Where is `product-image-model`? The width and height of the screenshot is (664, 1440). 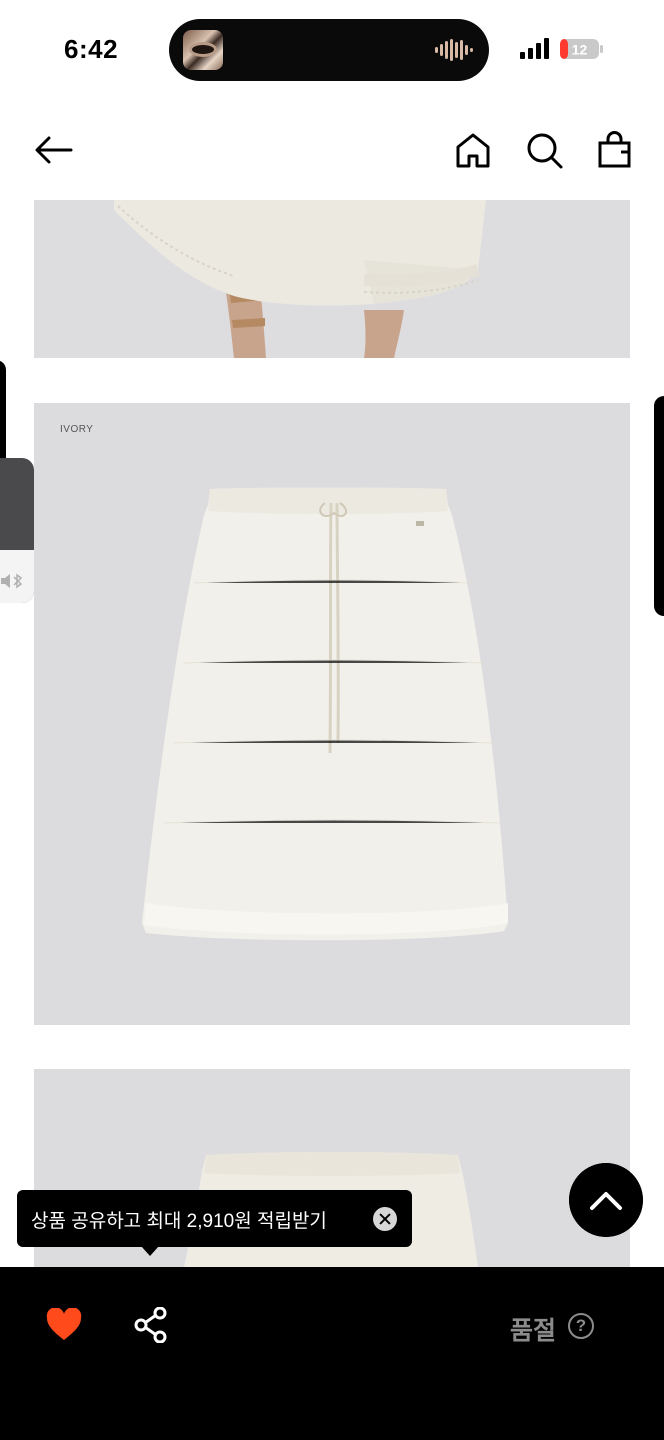
product-image-model is located at coordinates (332, 279).